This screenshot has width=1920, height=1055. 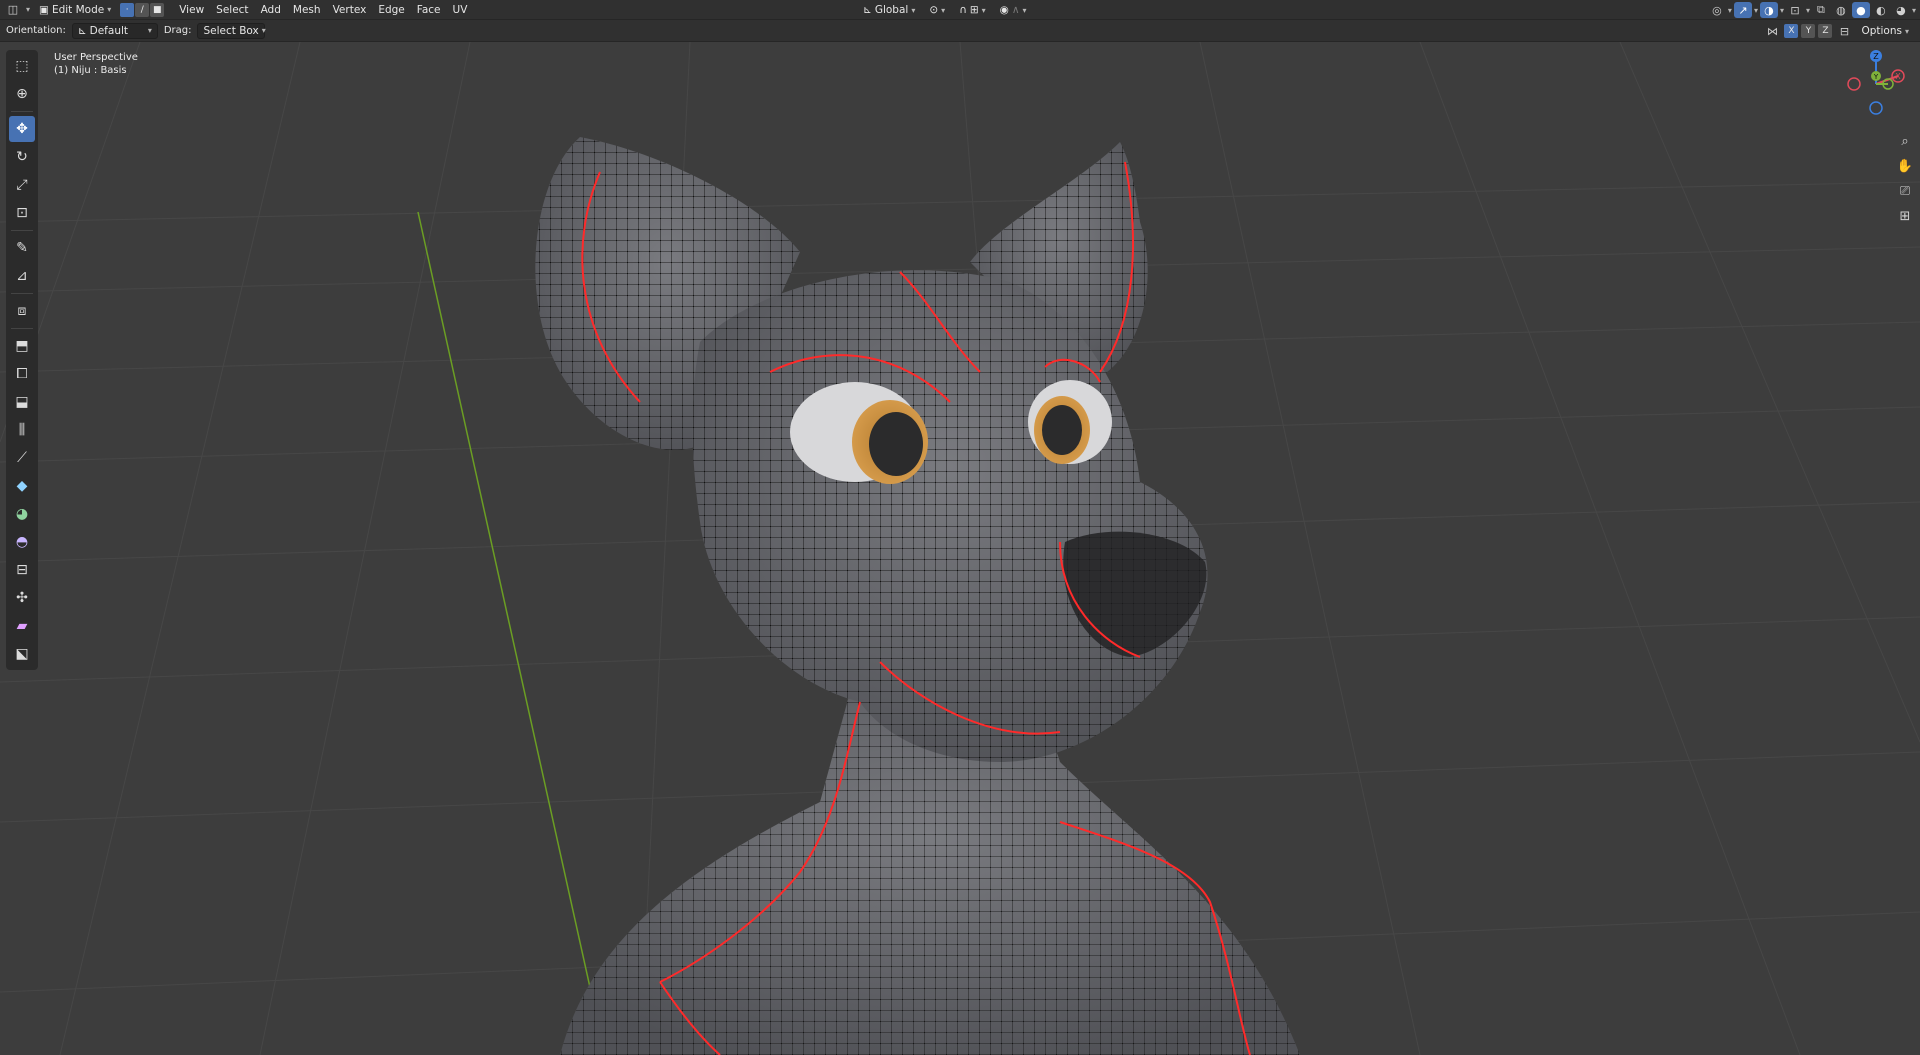 What do you see at coordinates (22, 514) in the screenshot?
I see `spin-icon: ◕` at bounding box center [22, 514].